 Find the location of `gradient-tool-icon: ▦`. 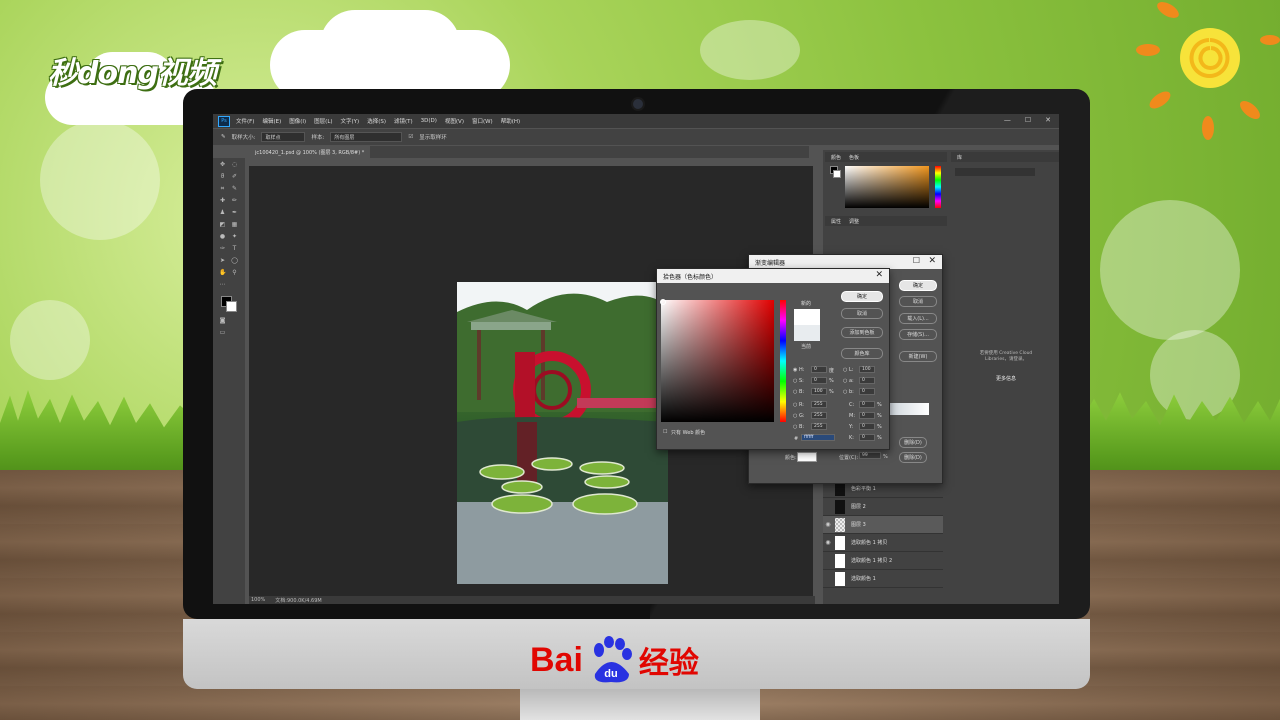

gradient-tool-icon: ▦ is located at coordinates (234, 225).